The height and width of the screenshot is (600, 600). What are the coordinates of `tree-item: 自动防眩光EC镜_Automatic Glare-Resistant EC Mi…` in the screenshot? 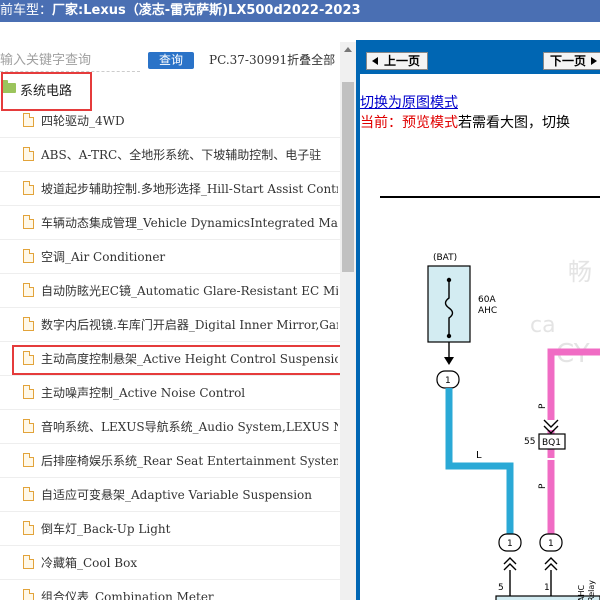 It's located at (170, 291).